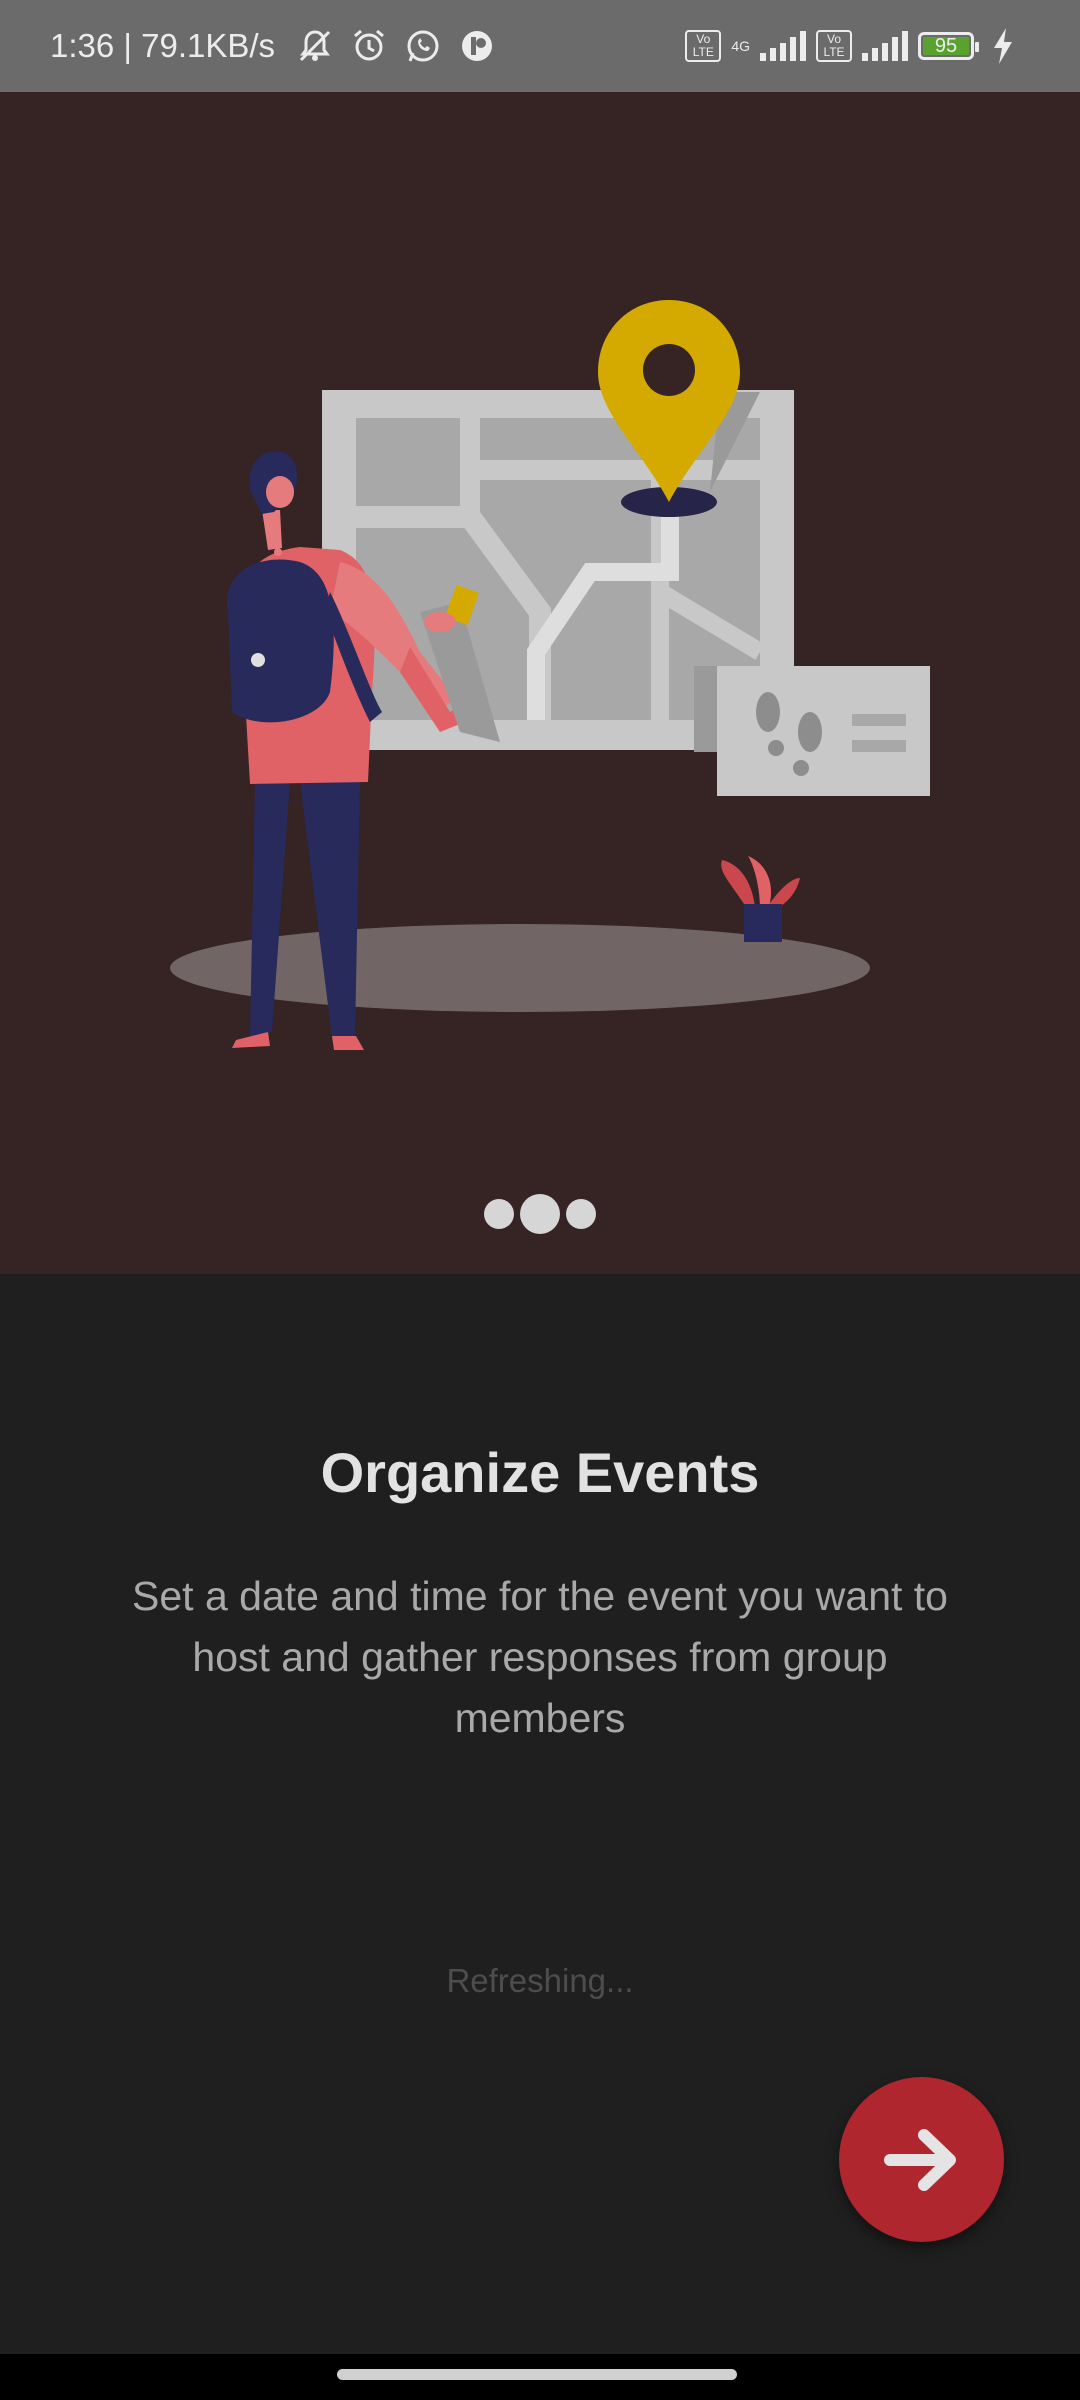 Image resolution: width=1080 pixels, height=2400 pixels. I want to click on next-button, so click(921, 2159).